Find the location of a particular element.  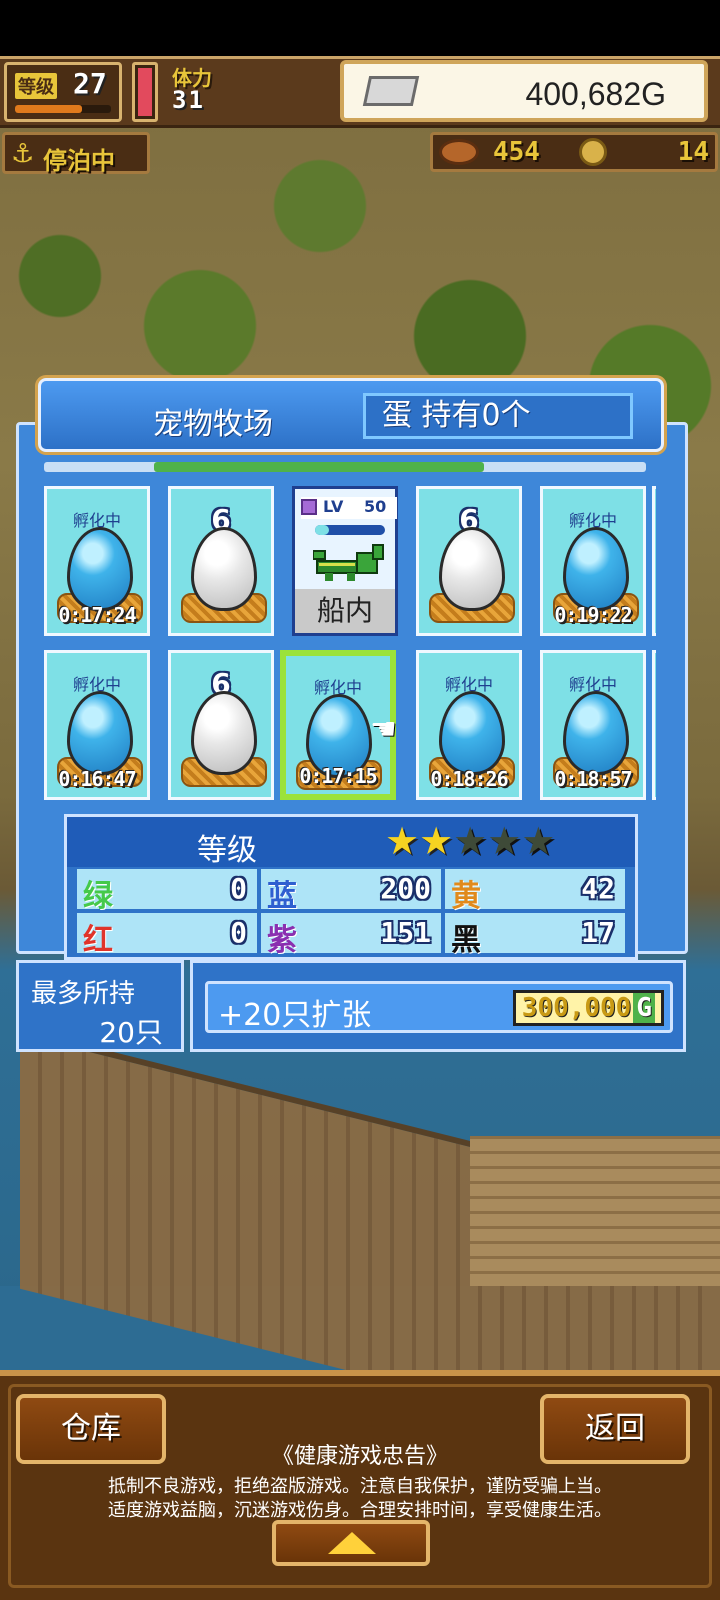

stamina-gauge is located at coordinates (145, 92).